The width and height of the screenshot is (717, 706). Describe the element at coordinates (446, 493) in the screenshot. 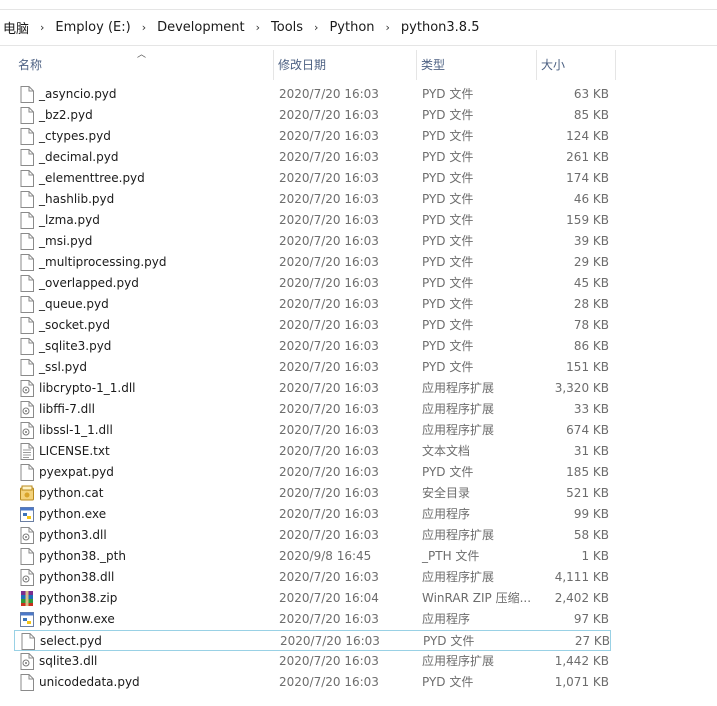

I see `file-type: 安全目录` at that location.